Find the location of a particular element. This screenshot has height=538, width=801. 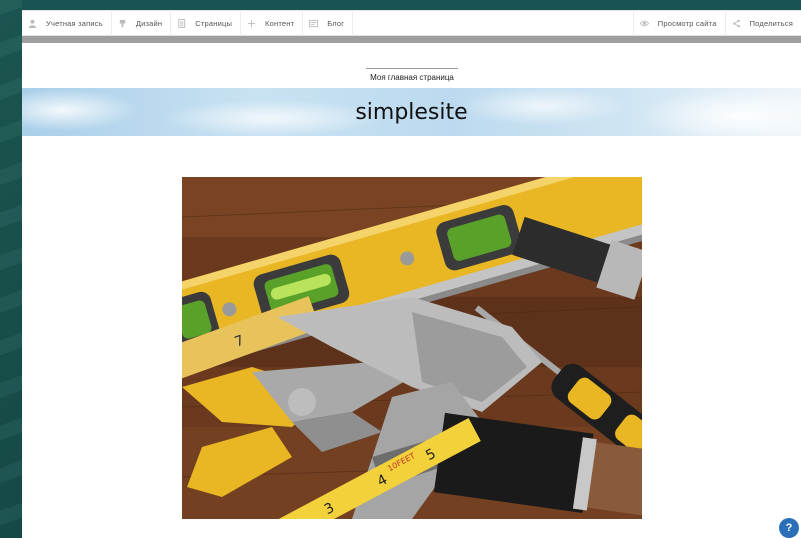

site-title: simplesite is located at coordinates (411, 112).